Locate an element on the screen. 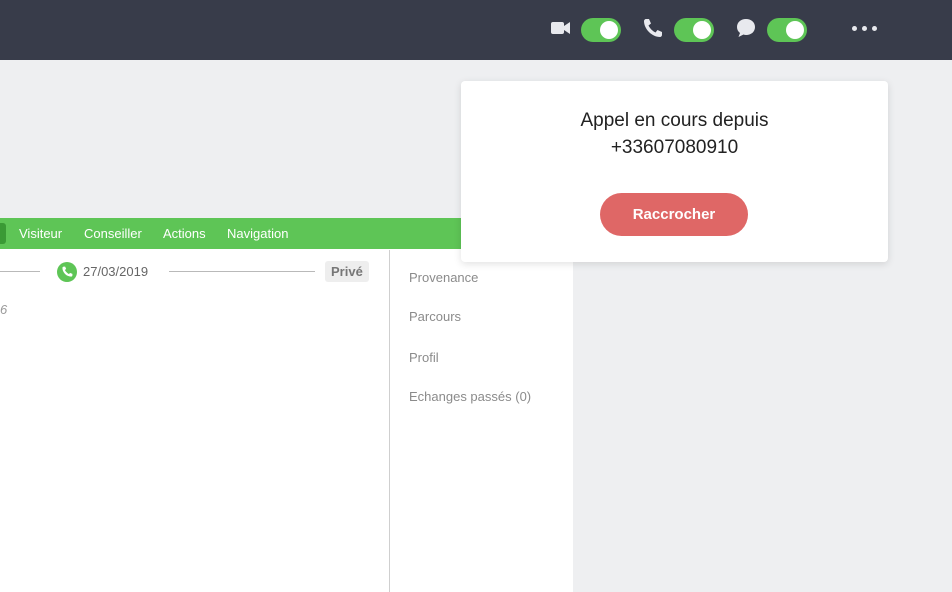  video-camera-icon is located at coordinates (561, 28).